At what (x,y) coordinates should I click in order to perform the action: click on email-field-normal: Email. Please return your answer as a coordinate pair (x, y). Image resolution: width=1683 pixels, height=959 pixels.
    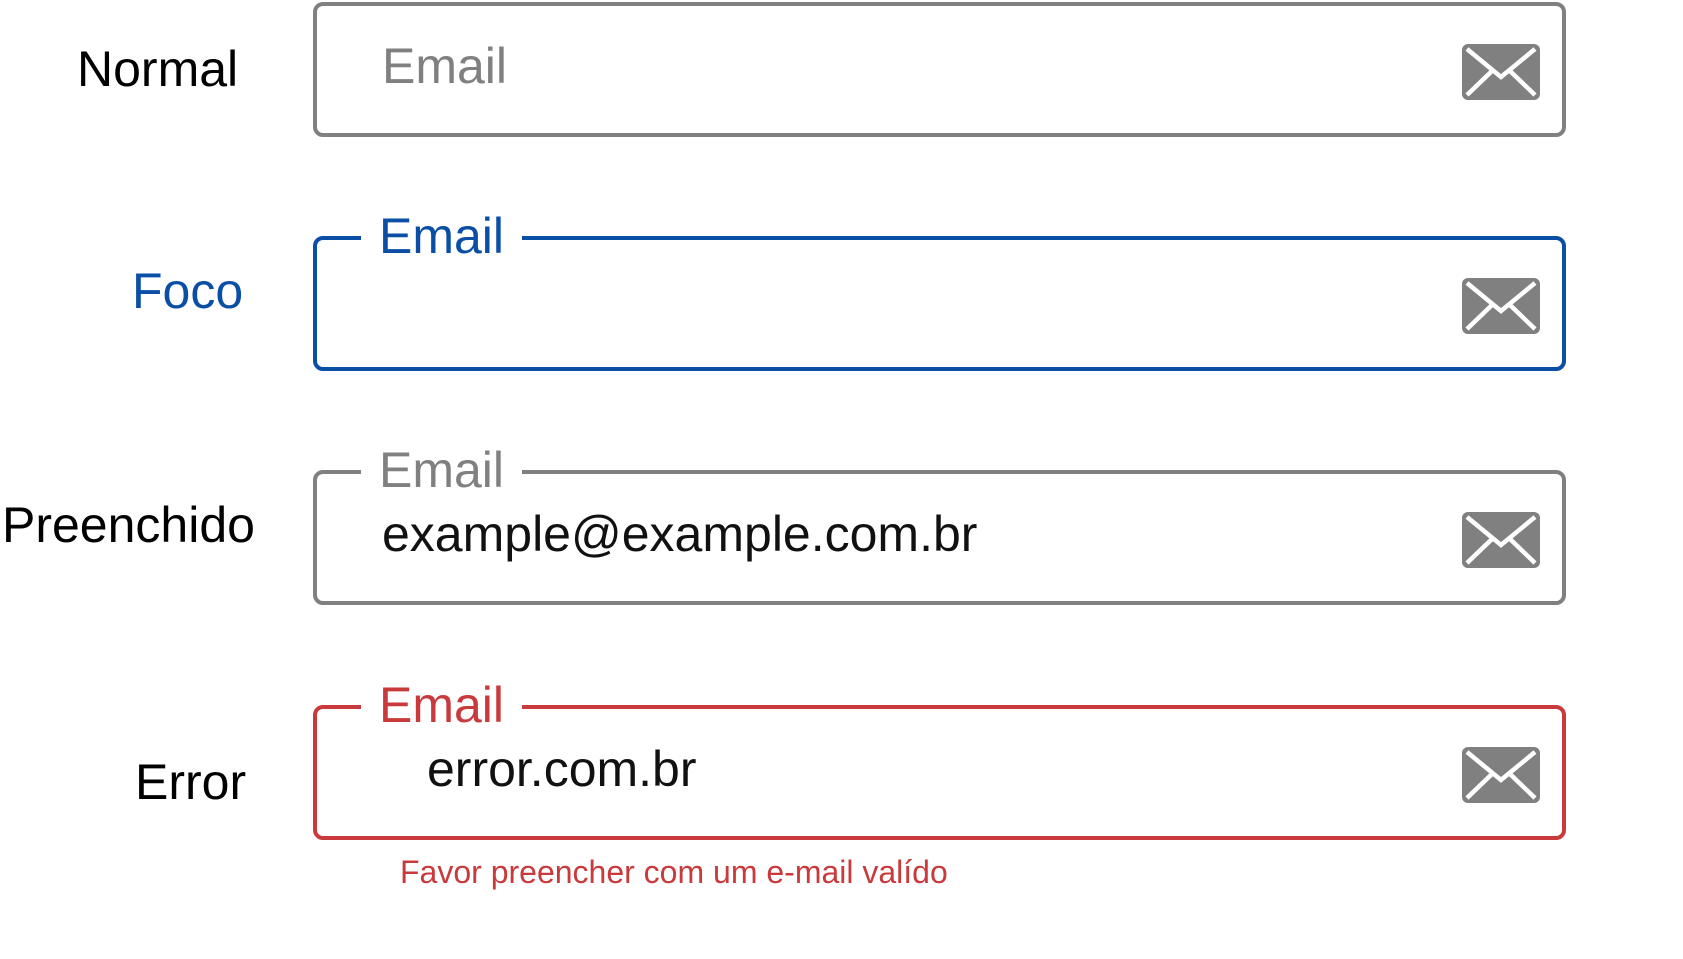
    Looking at the image, I should click on (939, 69).